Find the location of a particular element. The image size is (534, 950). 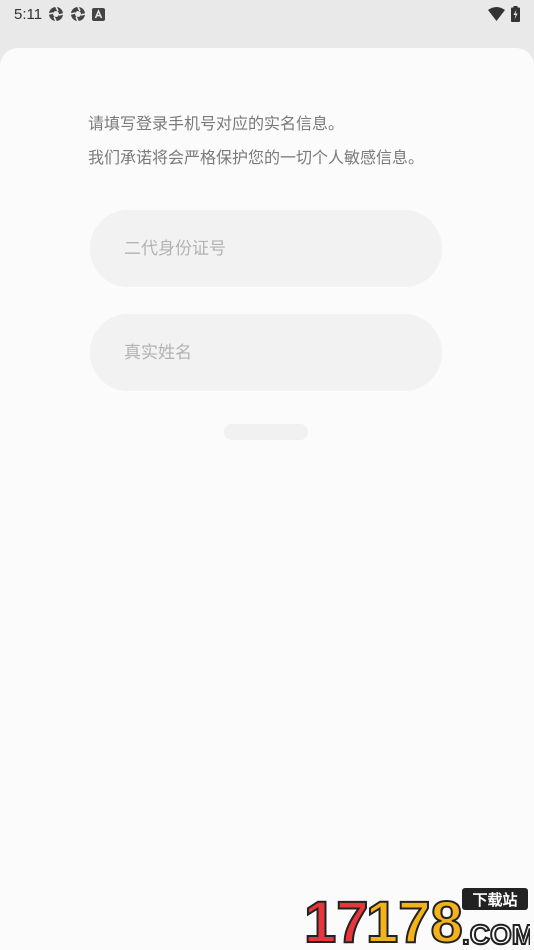

keyboard-a-icon is located at coordinates (99, 14).